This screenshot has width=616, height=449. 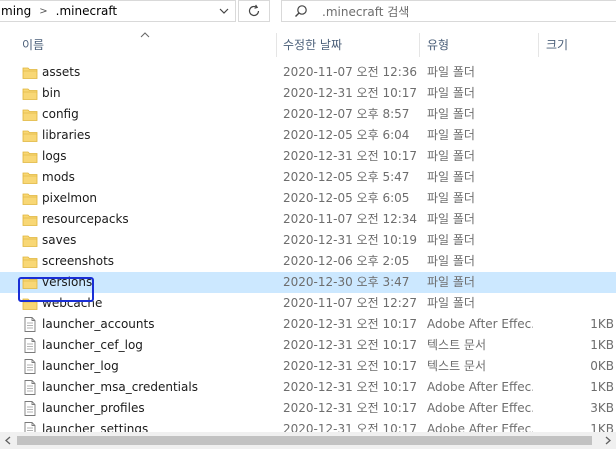 What do you see at coordinates (308, 114) in the screenshot?
I see `folder-row: config 2020-12-07 오후 8:57 파일 폴더` at bounding box center [308, 114].